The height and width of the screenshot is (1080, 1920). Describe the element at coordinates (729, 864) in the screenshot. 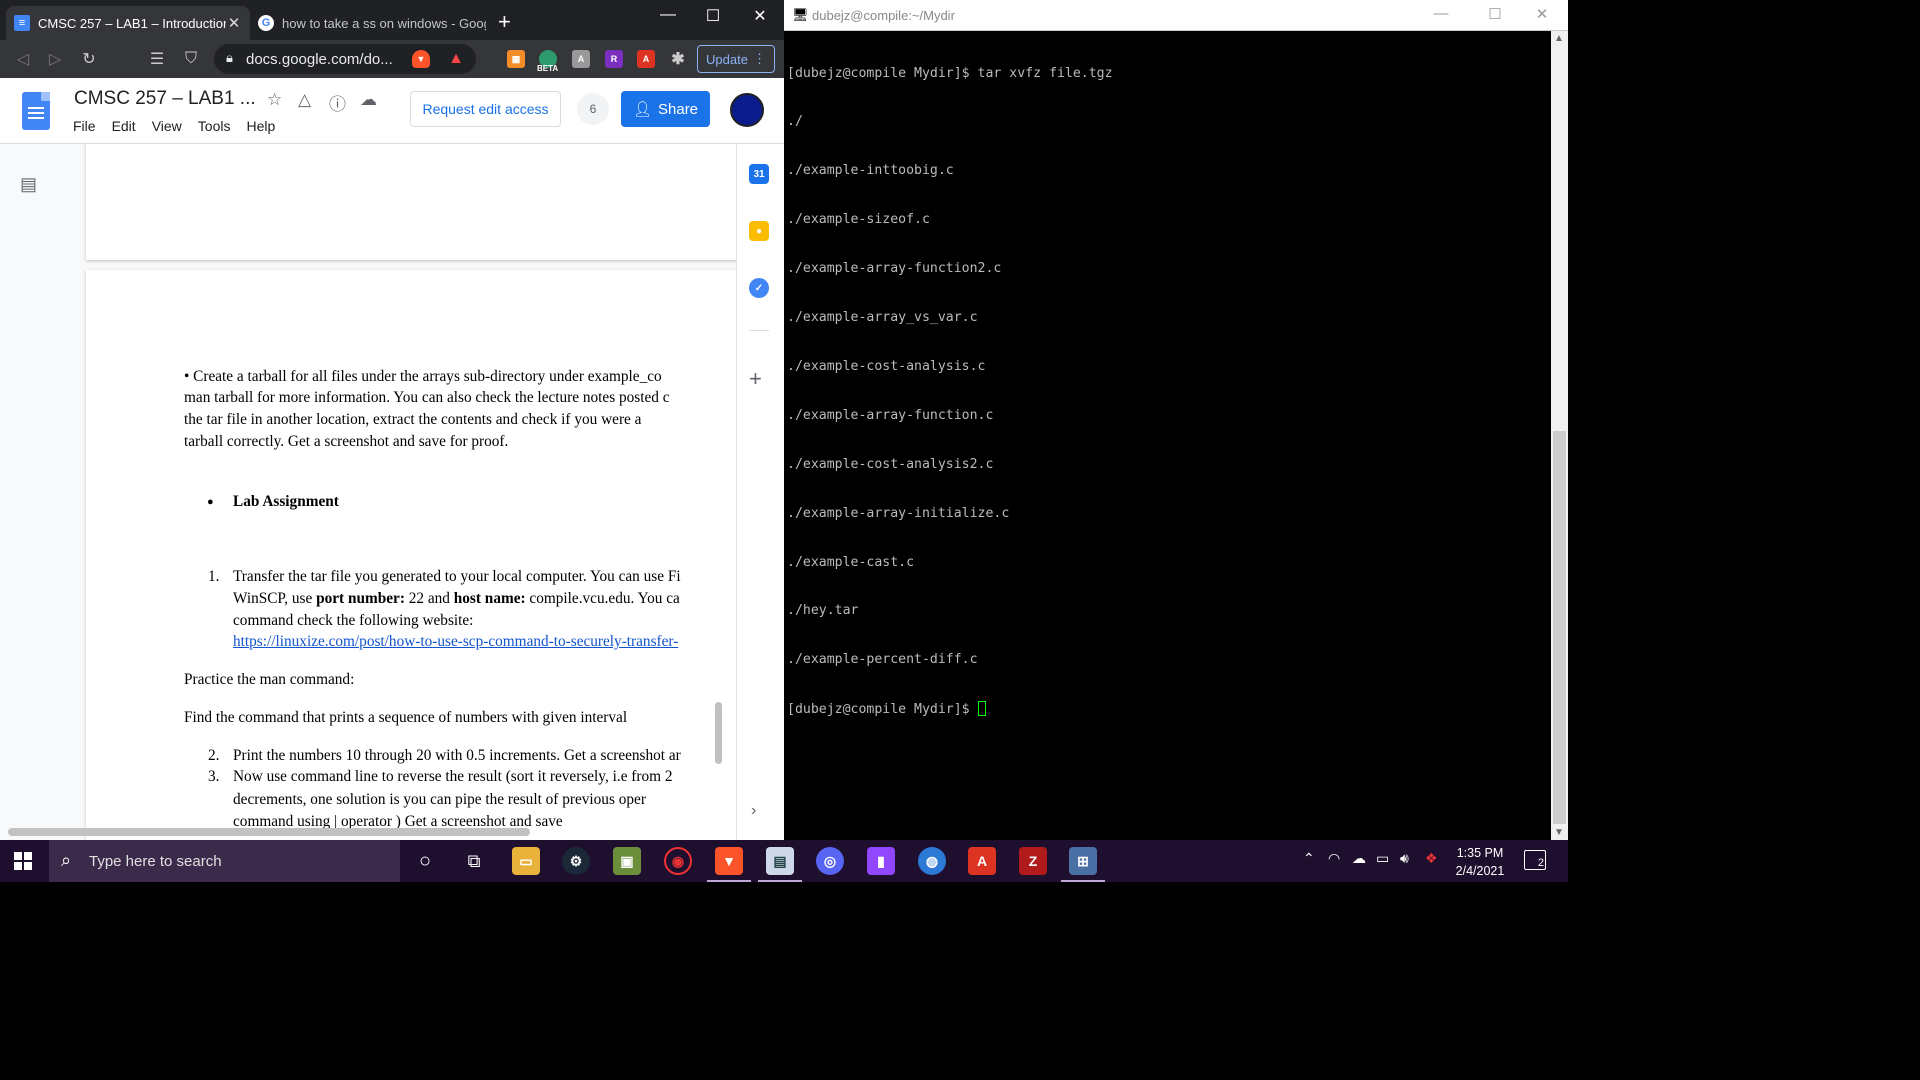

I see `brave-browser-icon: ▼` at that location.